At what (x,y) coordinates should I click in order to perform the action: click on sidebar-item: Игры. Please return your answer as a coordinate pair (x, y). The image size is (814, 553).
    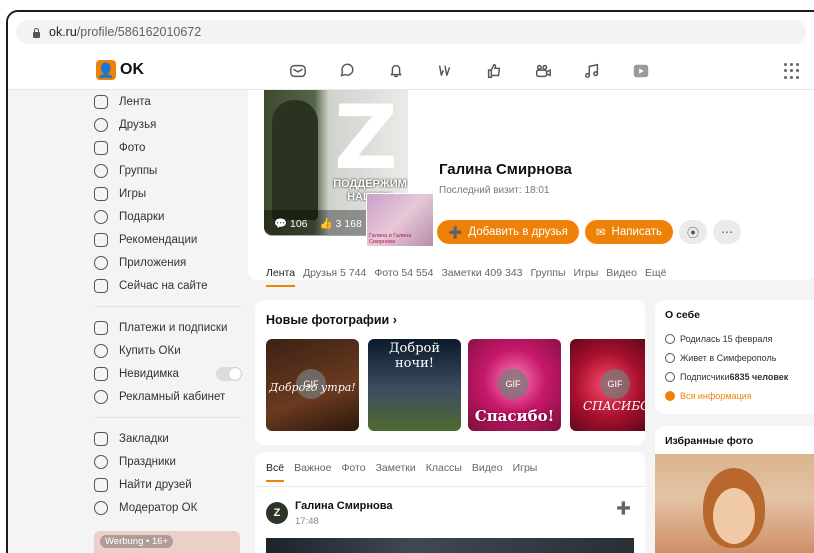
    Looking at the image, I should click on (168, 193).